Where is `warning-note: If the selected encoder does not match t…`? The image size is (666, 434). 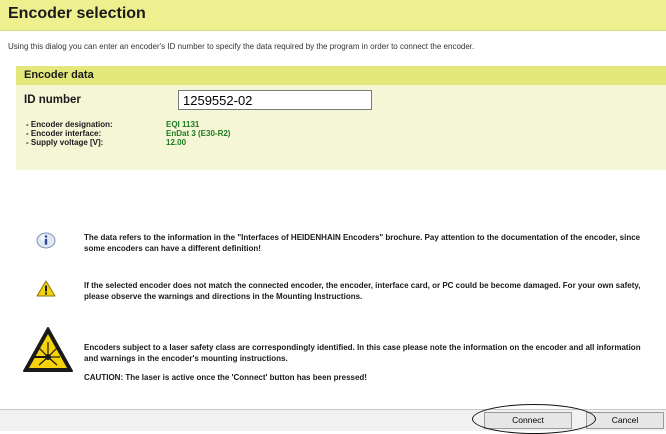
warning-note: If the selected encoder does not match t… is located at coordinates (362, 291).